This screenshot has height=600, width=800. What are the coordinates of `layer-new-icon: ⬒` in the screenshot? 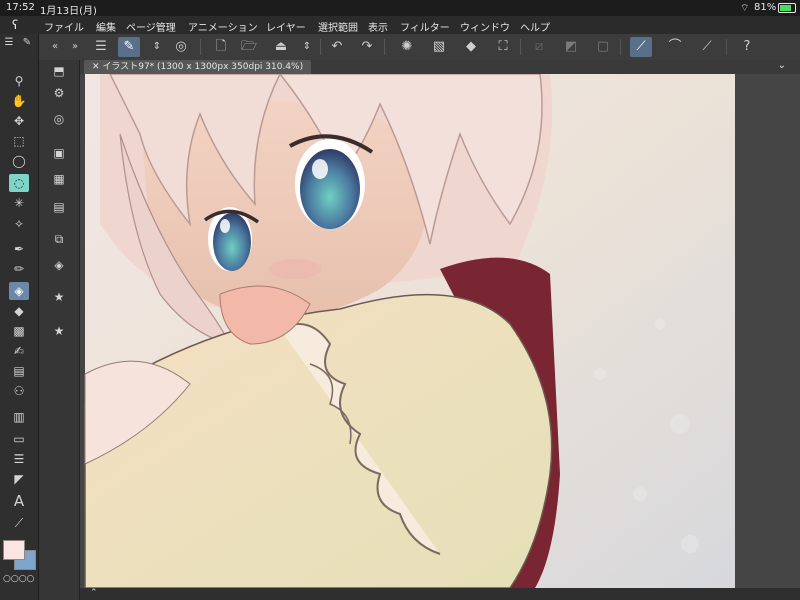 It's located at (59, 71).